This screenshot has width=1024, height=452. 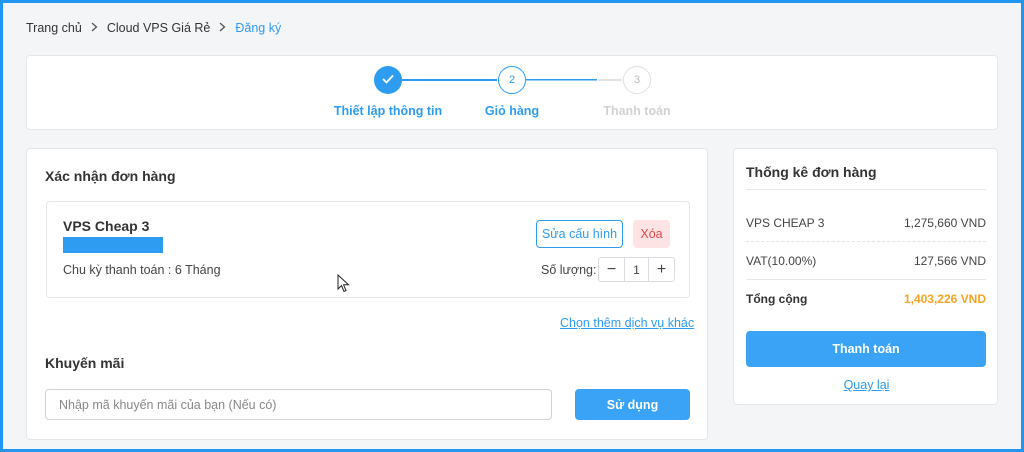 What do you see at coordinates (785, 223) in the screenshot?
I see `summary-row-label: VPS CHEAP 3` at bounding box center [785, 223].